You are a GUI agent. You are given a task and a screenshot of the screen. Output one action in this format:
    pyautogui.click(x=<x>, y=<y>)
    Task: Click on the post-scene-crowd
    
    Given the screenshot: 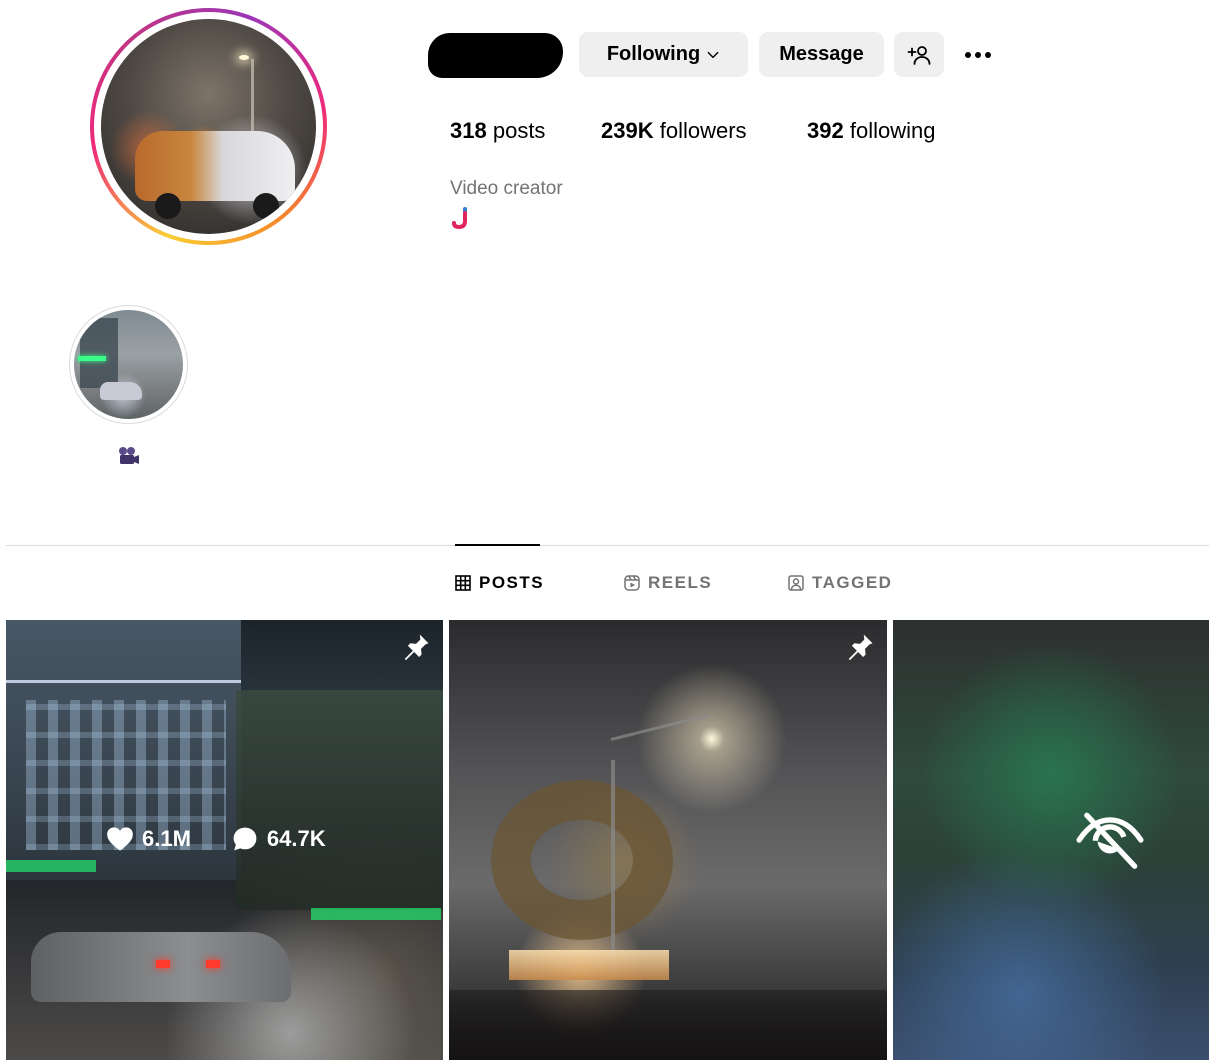 What is the action you would take?
    pyautogui.click(x=668, y=1025)
    